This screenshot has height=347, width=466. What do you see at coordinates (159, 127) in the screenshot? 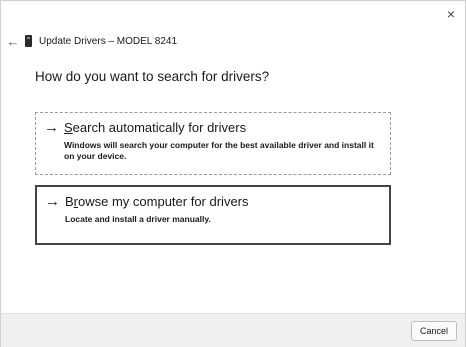
I see `option-title-rest: earch automatically for drivers` at bounding box center [159, 127].